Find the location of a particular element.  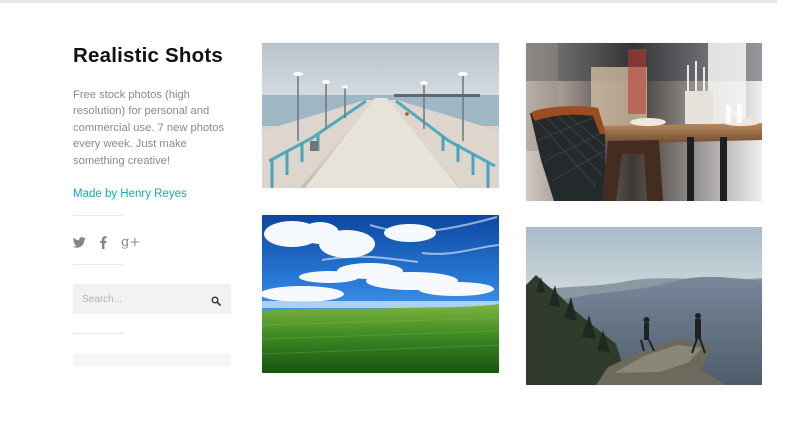

mountain-hikers-photo is located at coordinates (644, 306).